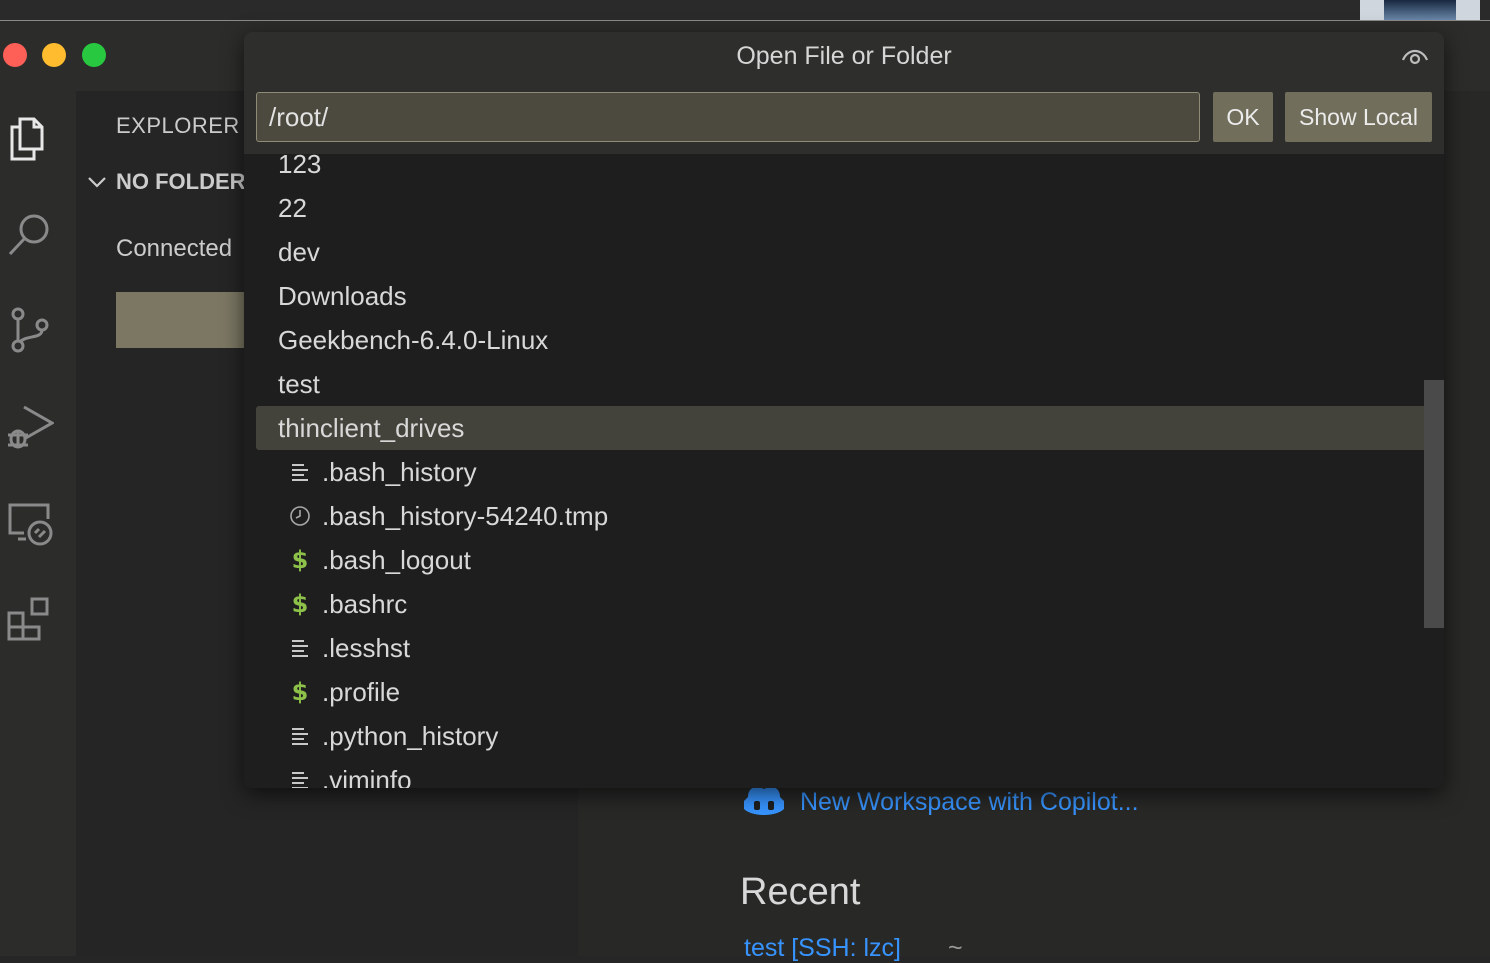 This screenshot has width=1490, height=963. Describe the element at coordinates (396, 560) in the screenshot. I see `item-label: .bash_logout` at that location.